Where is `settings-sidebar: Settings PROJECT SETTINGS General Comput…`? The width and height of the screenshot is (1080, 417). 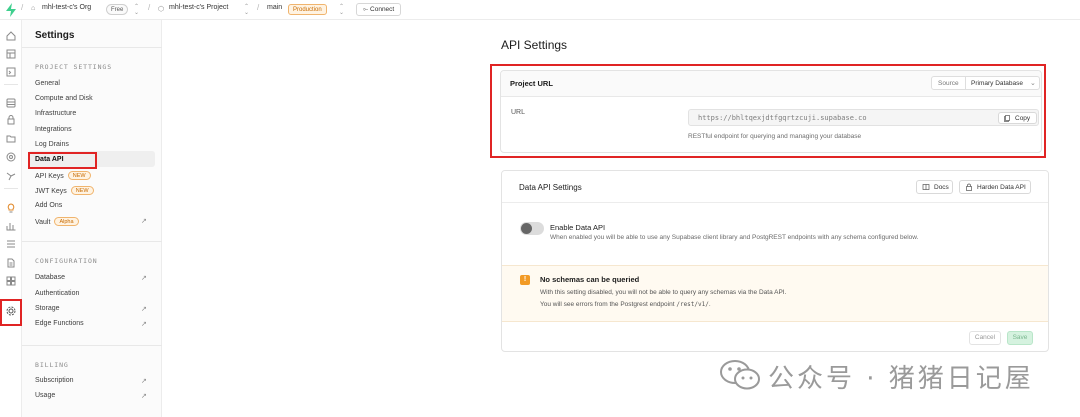 settings-sidebar: Settings PROJECT SETTINGS General Comput… is located at coordinates (92, 218).